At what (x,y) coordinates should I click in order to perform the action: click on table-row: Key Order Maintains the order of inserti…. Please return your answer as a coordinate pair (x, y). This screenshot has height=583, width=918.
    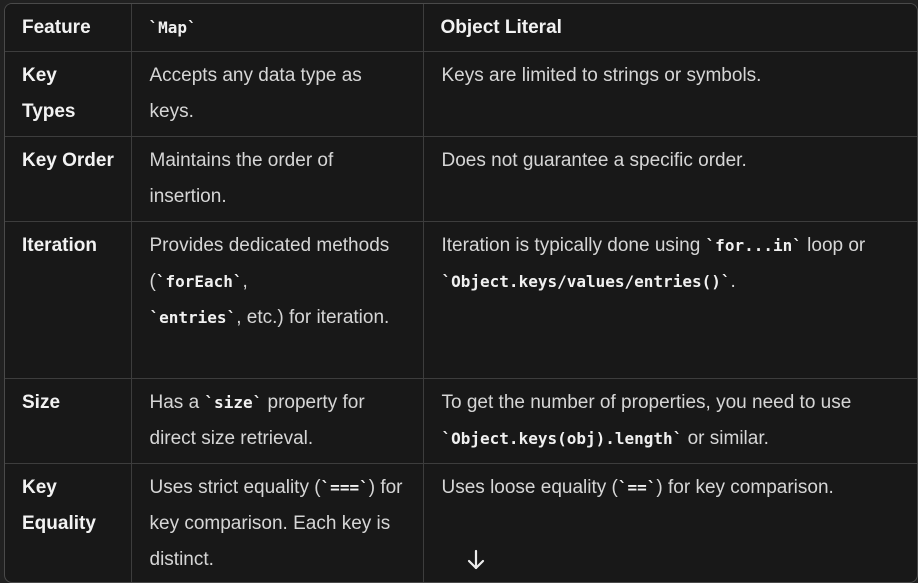
    Looking at the image, I should click on (461, 179).